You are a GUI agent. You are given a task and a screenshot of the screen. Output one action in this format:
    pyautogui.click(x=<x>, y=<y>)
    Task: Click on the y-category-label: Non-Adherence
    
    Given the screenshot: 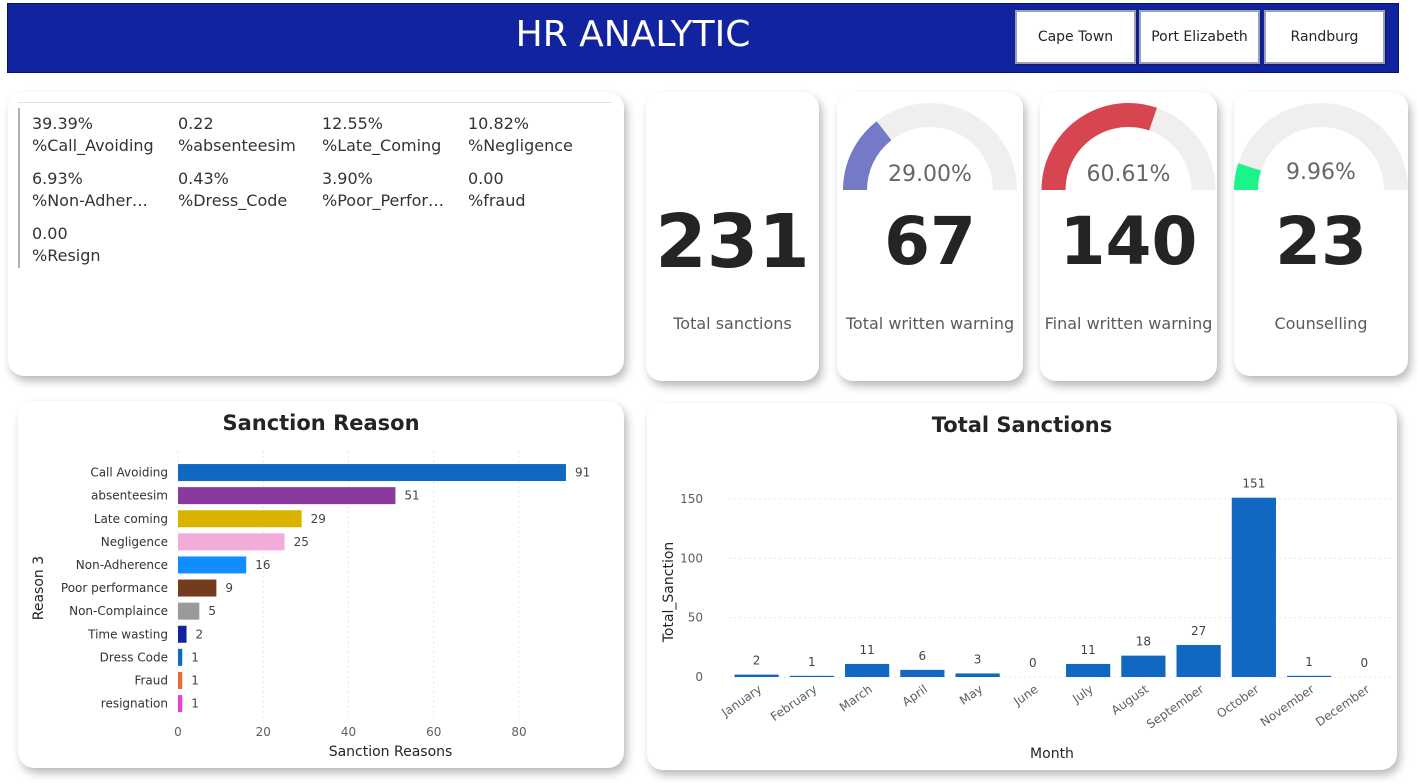 What is the action you would take?
    pyautogui.click(x=122, y=565)
    